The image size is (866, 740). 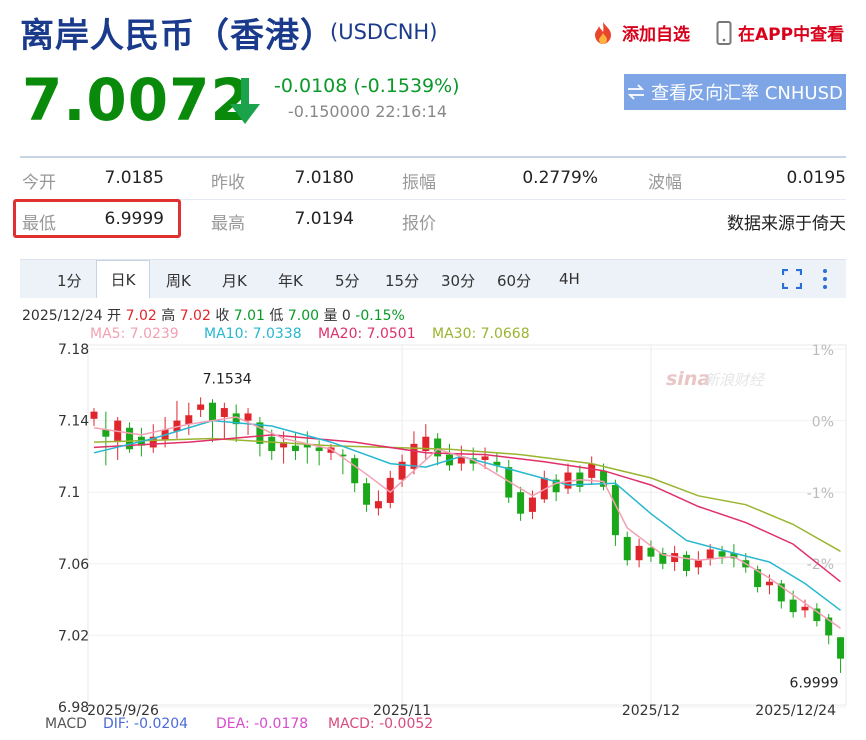 I want to click on price-annotation: 6.9999, so click(x=814, y=683).